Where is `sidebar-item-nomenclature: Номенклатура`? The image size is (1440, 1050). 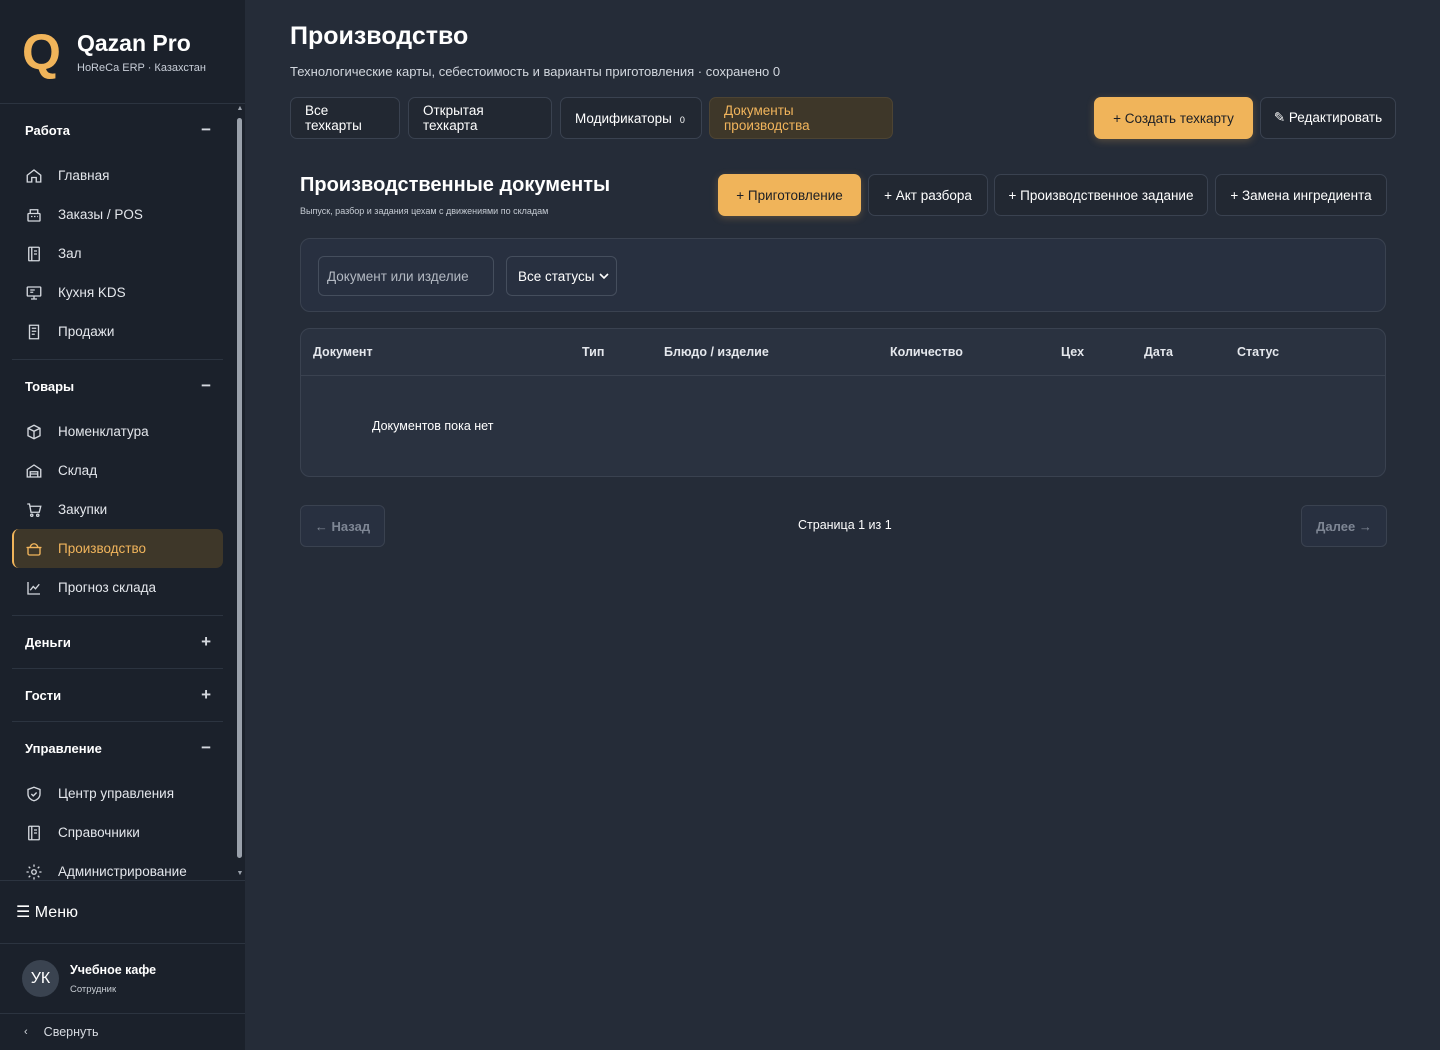 sidebar-item-nomenclature: Номенклатура is located at coordinates (117, 431).